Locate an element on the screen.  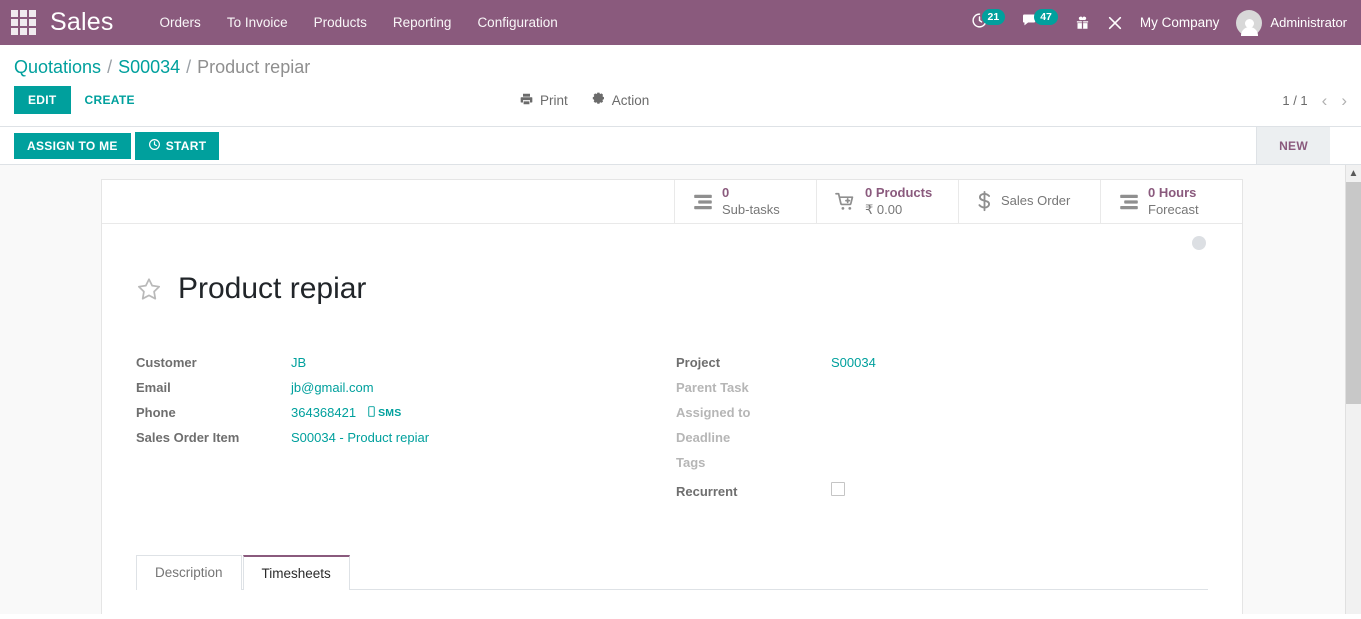
page-title: Product repiar is located at coordinates (272, 289).